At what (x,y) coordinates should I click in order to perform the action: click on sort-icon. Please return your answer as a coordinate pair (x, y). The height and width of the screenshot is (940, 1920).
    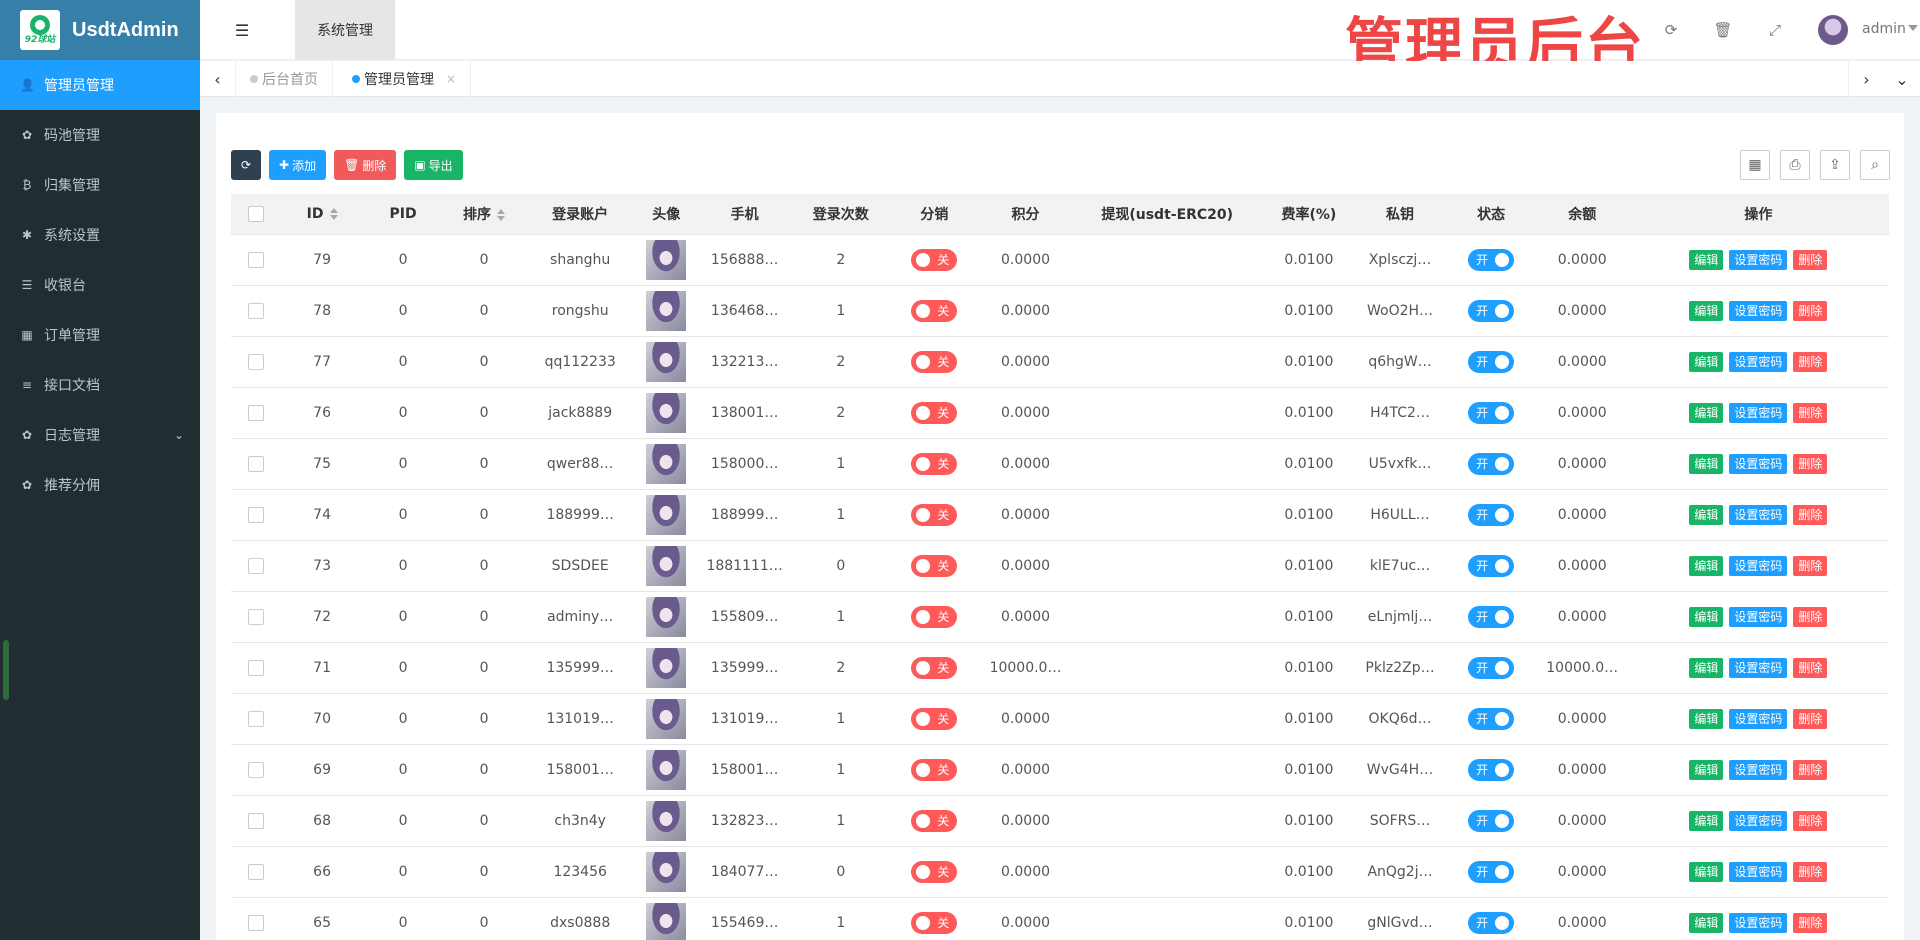
    Looking at the image, I should click on (501, 214).